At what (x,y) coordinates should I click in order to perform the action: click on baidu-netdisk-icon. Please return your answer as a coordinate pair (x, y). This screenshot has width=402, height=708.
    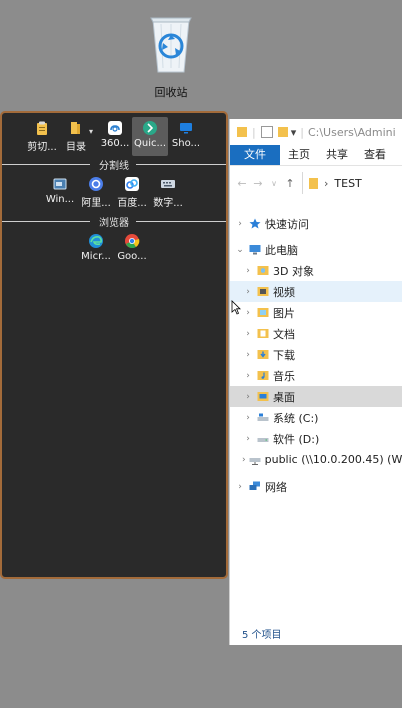
    Looking at the image, I should click on (132, 184).